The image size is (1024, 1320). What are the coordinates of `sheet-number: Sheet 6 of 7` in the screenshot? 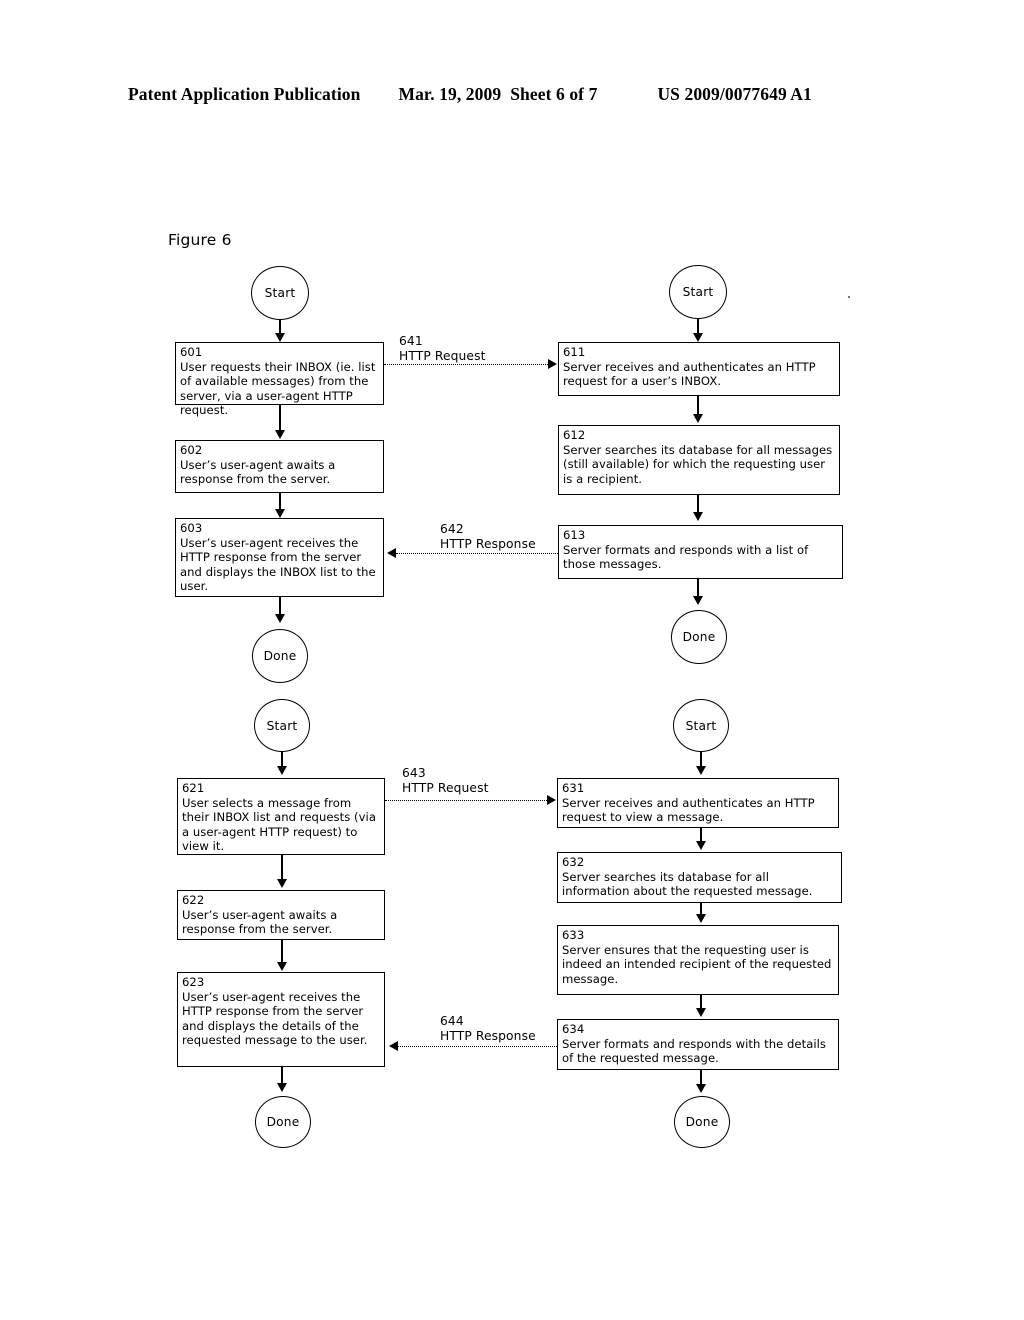 It's located at (554, 94).